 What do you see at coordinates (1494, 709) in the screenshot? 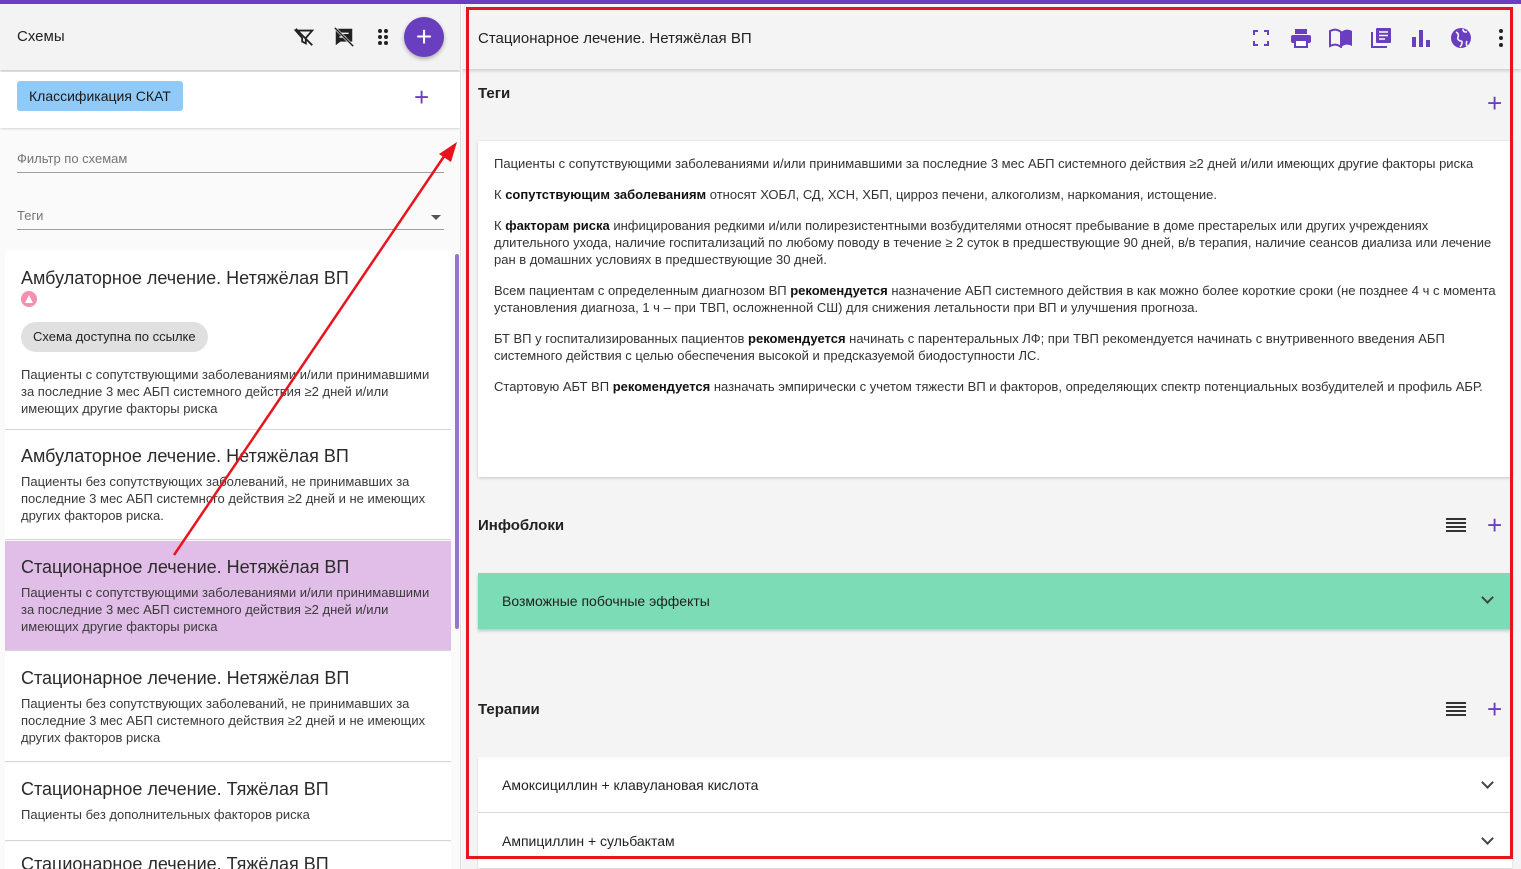
I see `add-therapy-icon: +` at bounding box center [1494, 709].